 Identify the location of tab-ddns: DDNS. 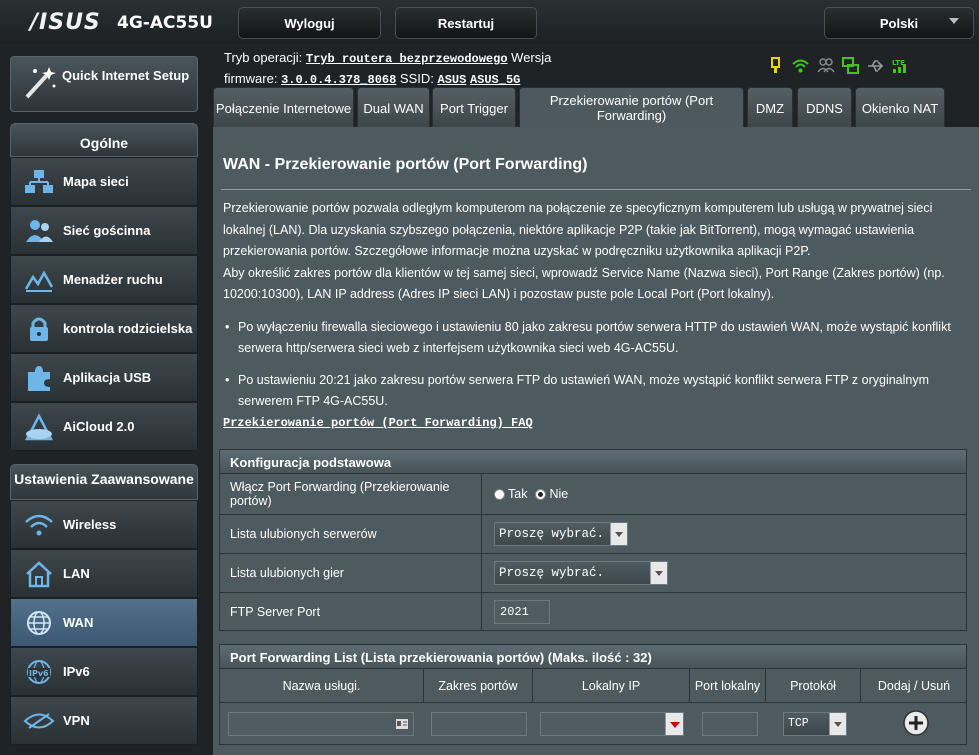
(824, 107).